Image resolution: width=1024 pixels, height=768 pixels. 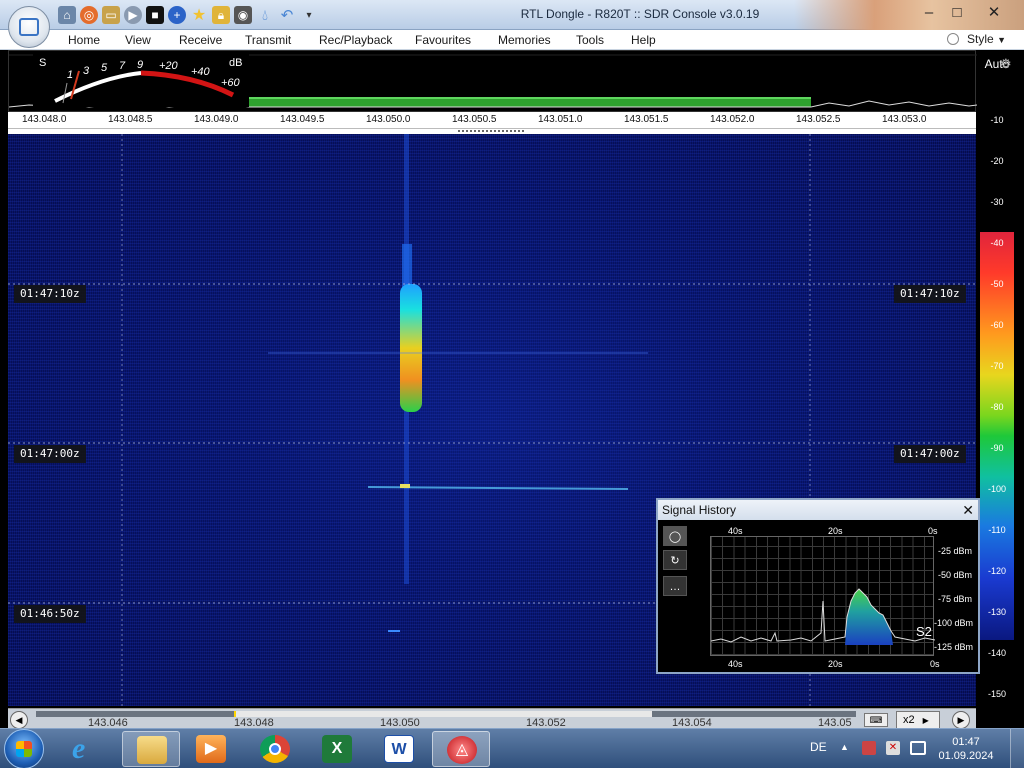 I want to click on reset-icon: ↻, so click(x=675, y=560).